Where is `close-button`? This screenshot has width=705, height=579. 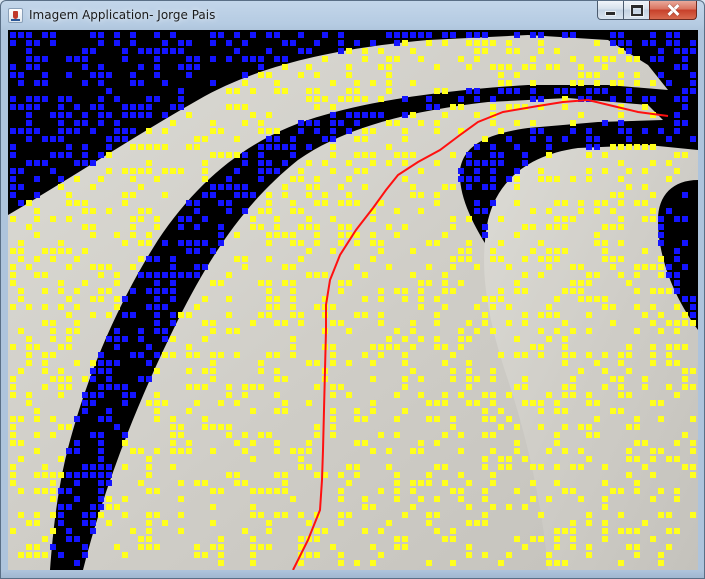
close-button is located at coordinates (673, 10).